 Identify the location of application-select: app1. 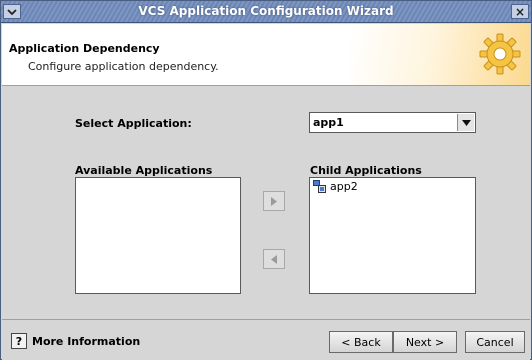
(392, 122).